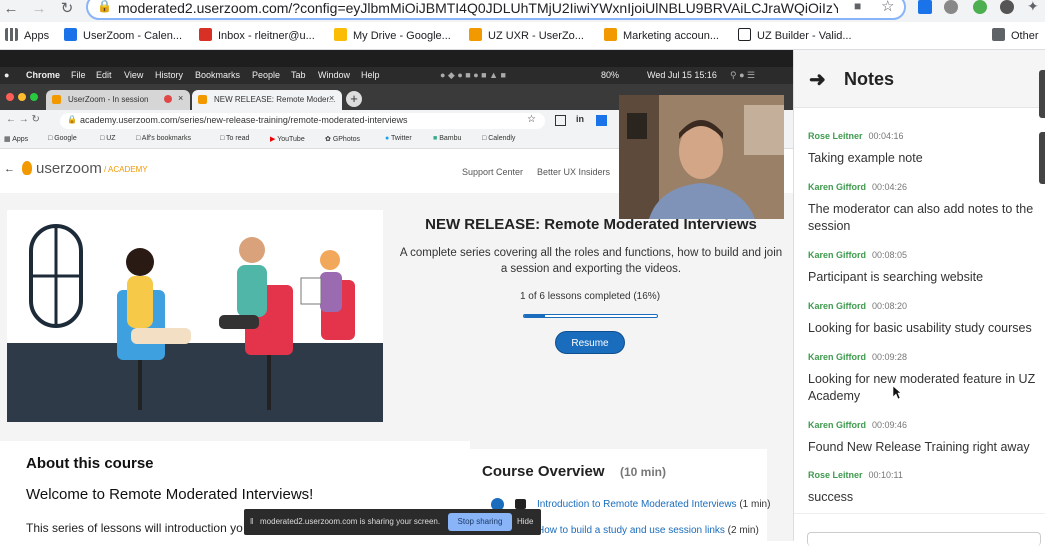 Image resolution: width=1045 pixels, height=546 pixels. I want to click on note-text: Taking example note, so click(865, 158).